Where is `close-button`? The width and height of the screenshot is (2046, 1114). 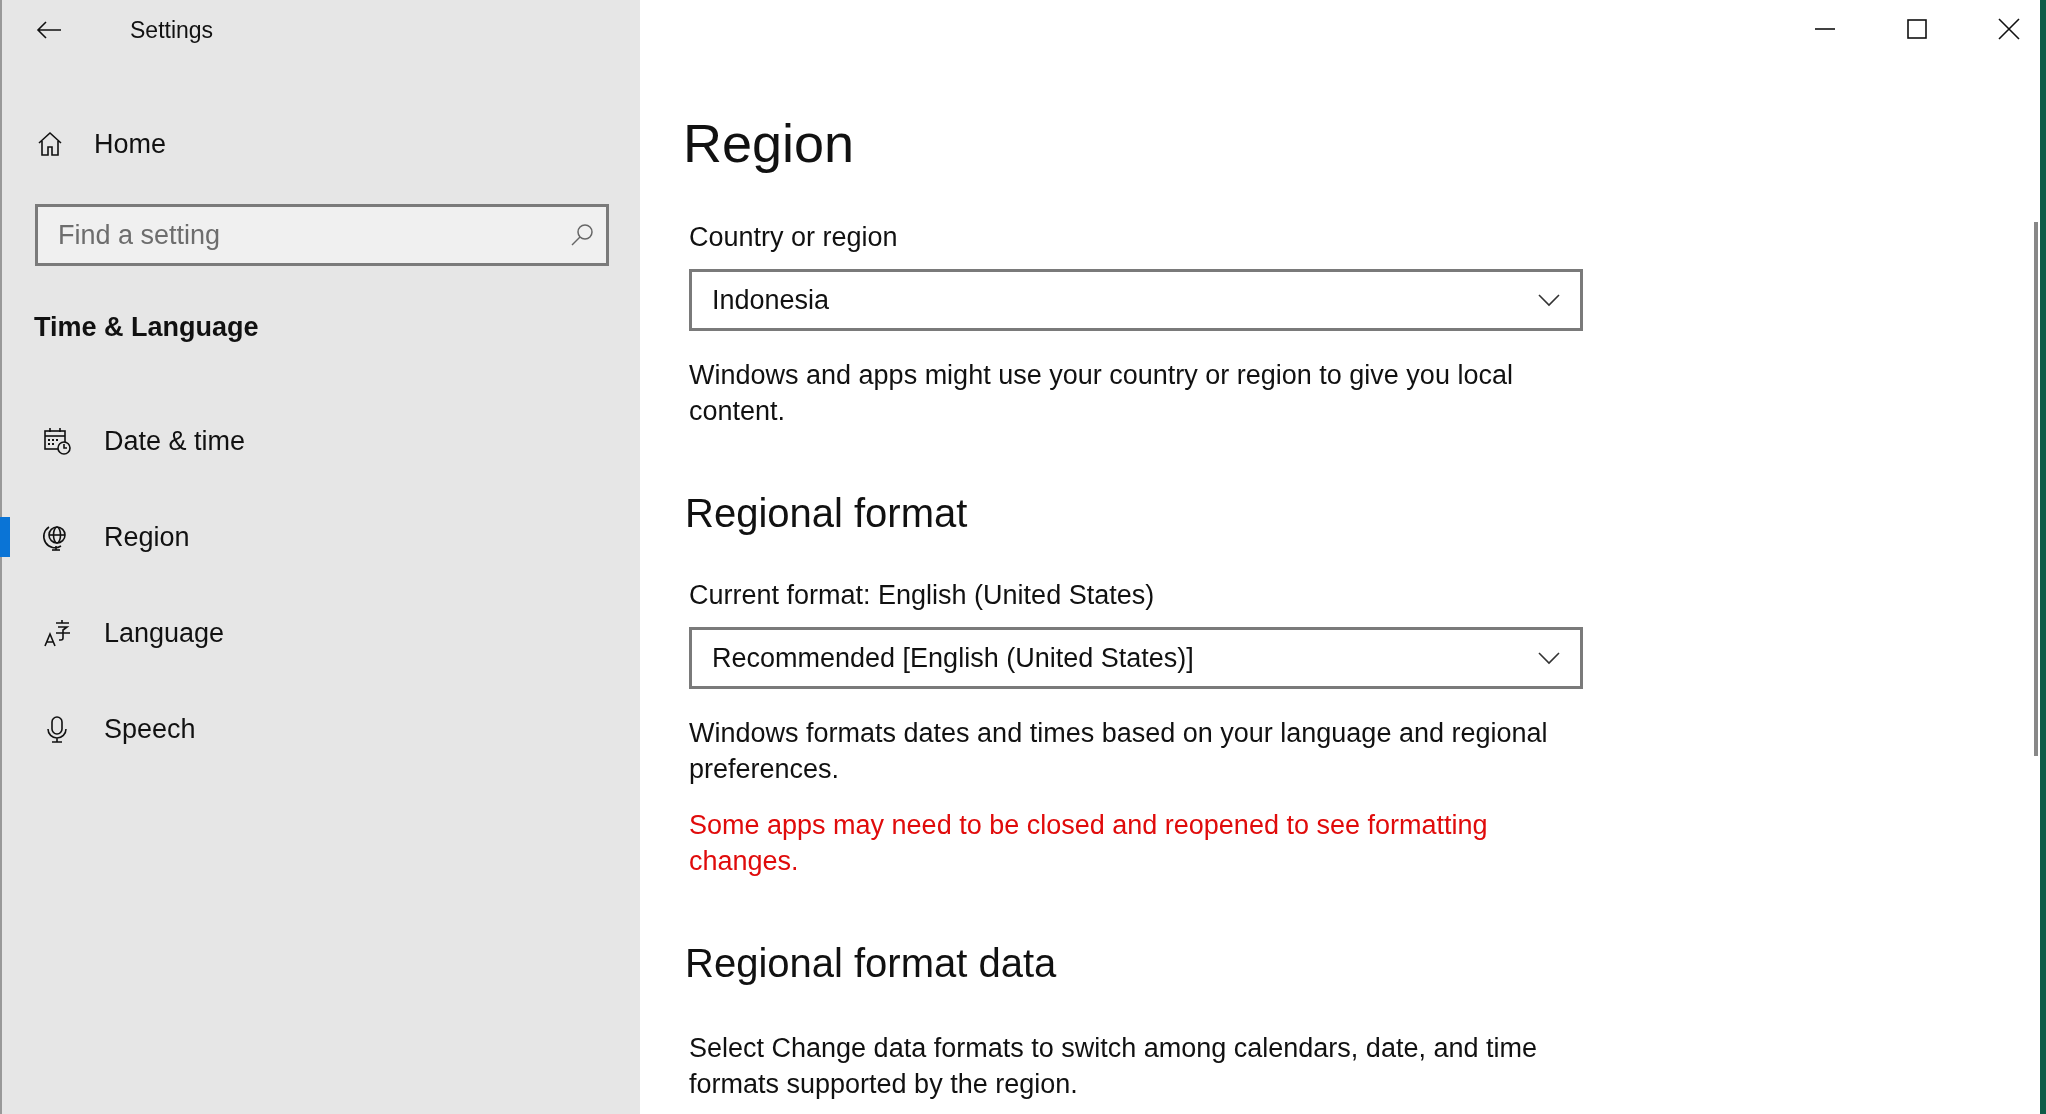
close-button is located at coordinates (2009, 29).